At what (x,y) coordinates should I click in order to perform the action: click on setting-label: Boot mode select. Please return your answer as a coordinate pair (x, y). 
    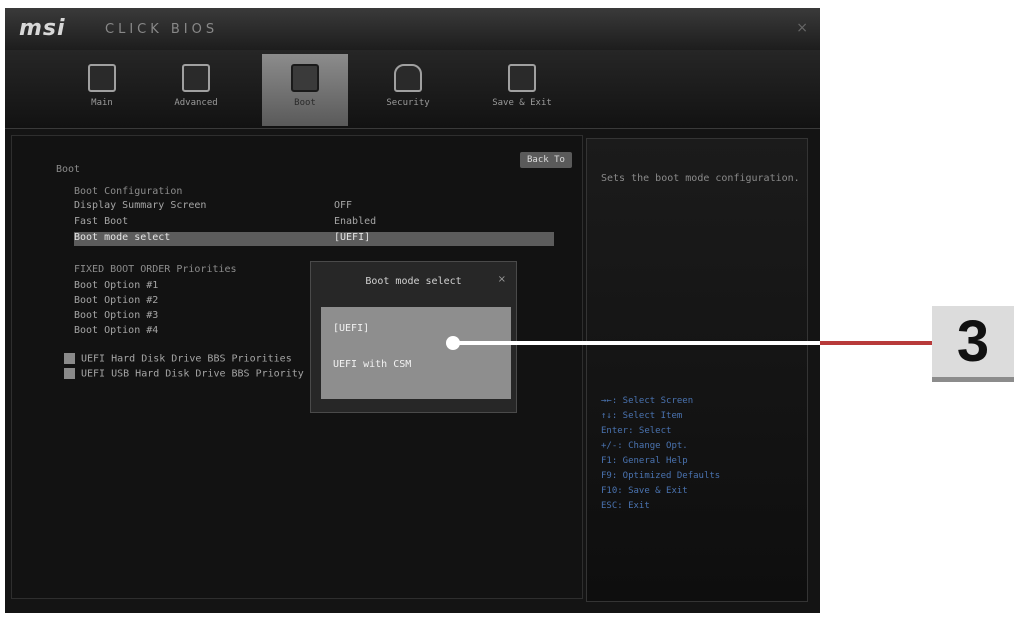
    Looking at the image, I should click on (122, 237).